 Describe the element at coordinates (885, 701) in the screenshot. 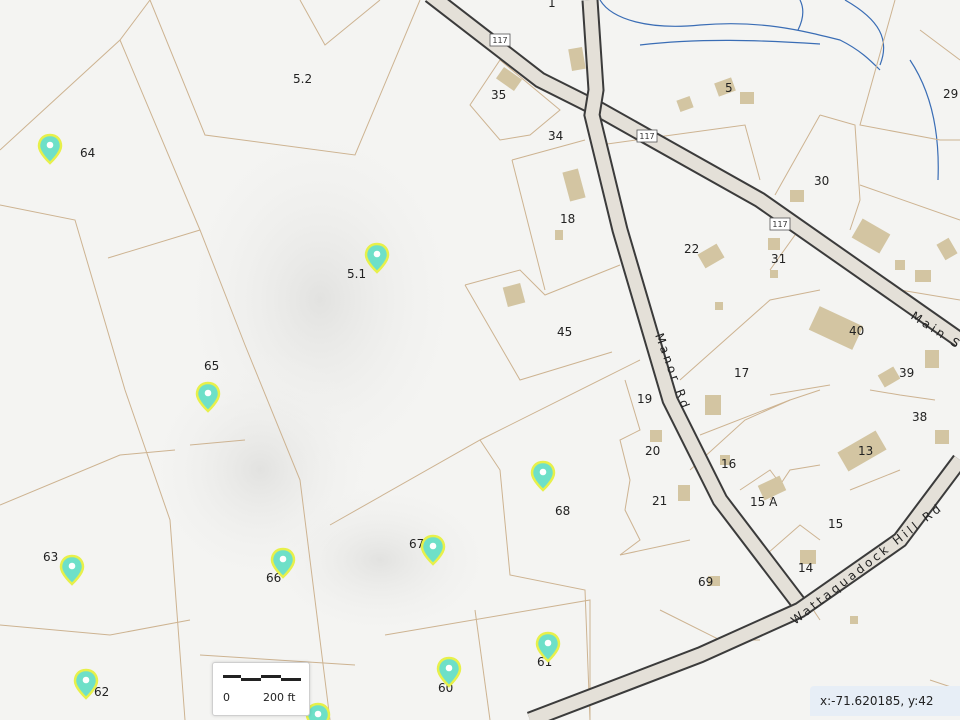

I see `coordinate-readout: x:-71.620185, y:42` at that location.